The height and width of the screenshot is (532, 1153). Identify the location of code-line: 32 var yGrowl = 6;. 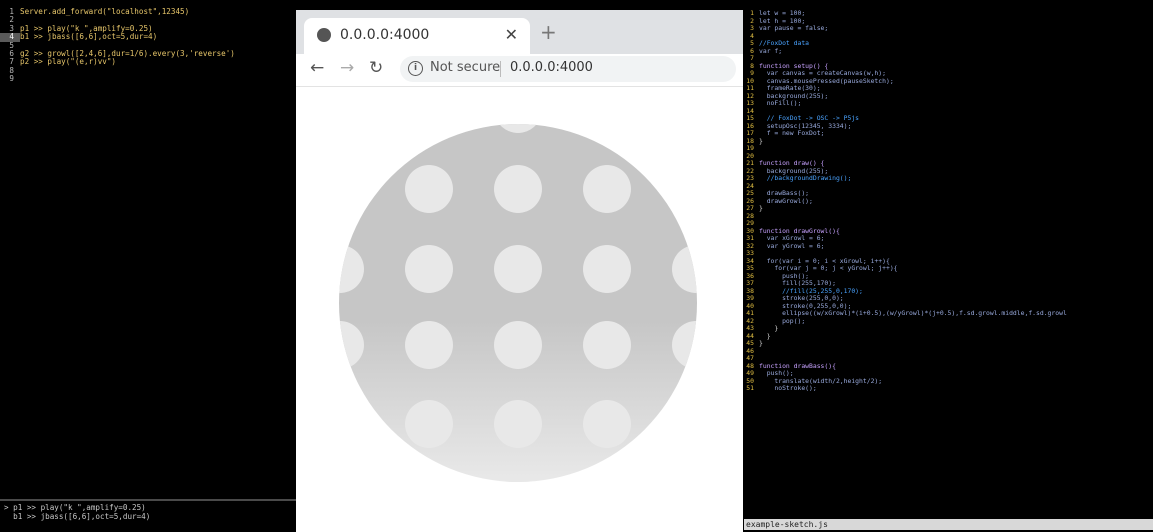
(948, 246).